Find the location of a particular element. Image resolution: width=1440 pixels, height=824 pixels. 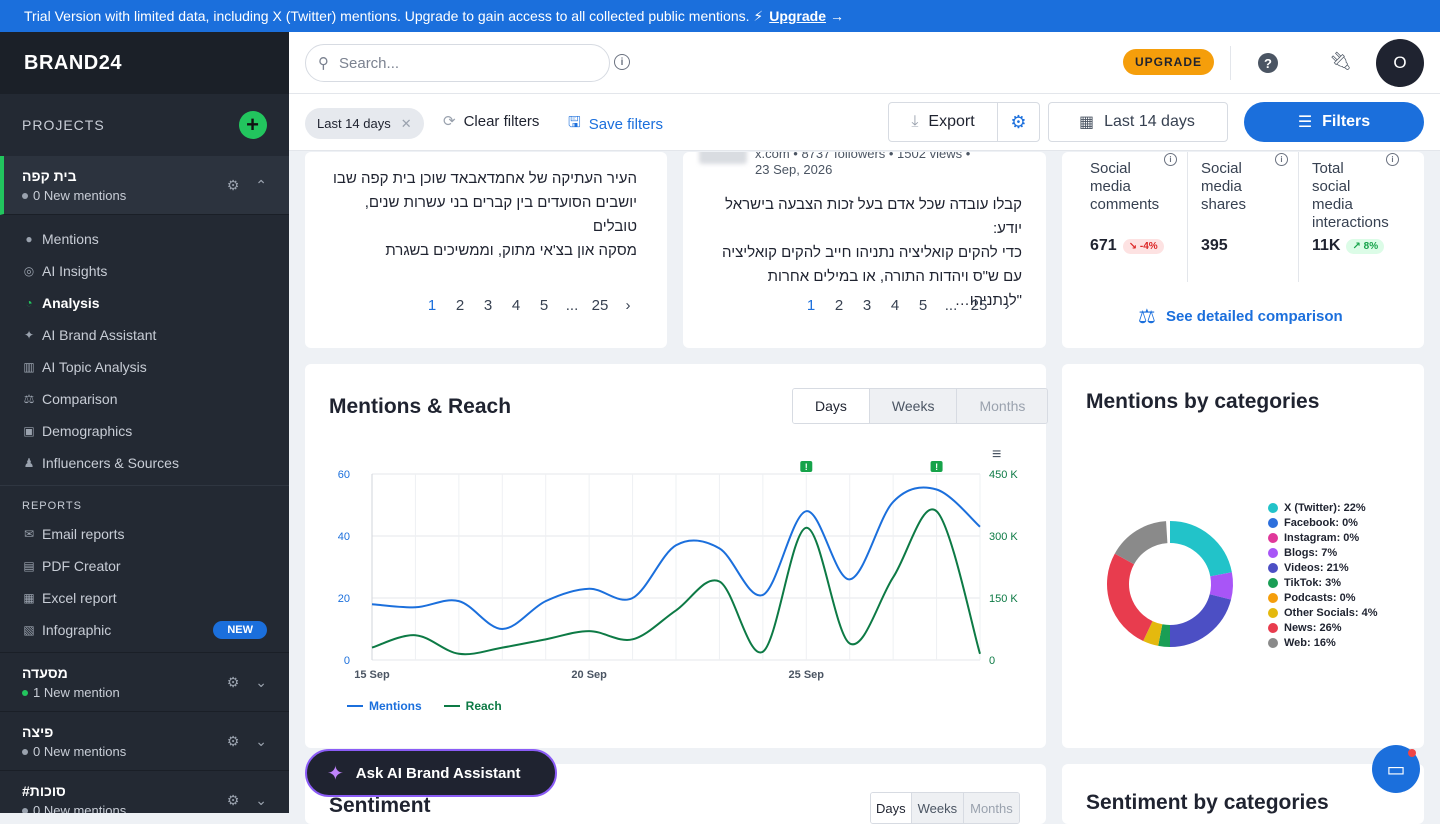

sidebar-item-ai-insights: ◎ AI Insights is located at coordinates (144, 271).